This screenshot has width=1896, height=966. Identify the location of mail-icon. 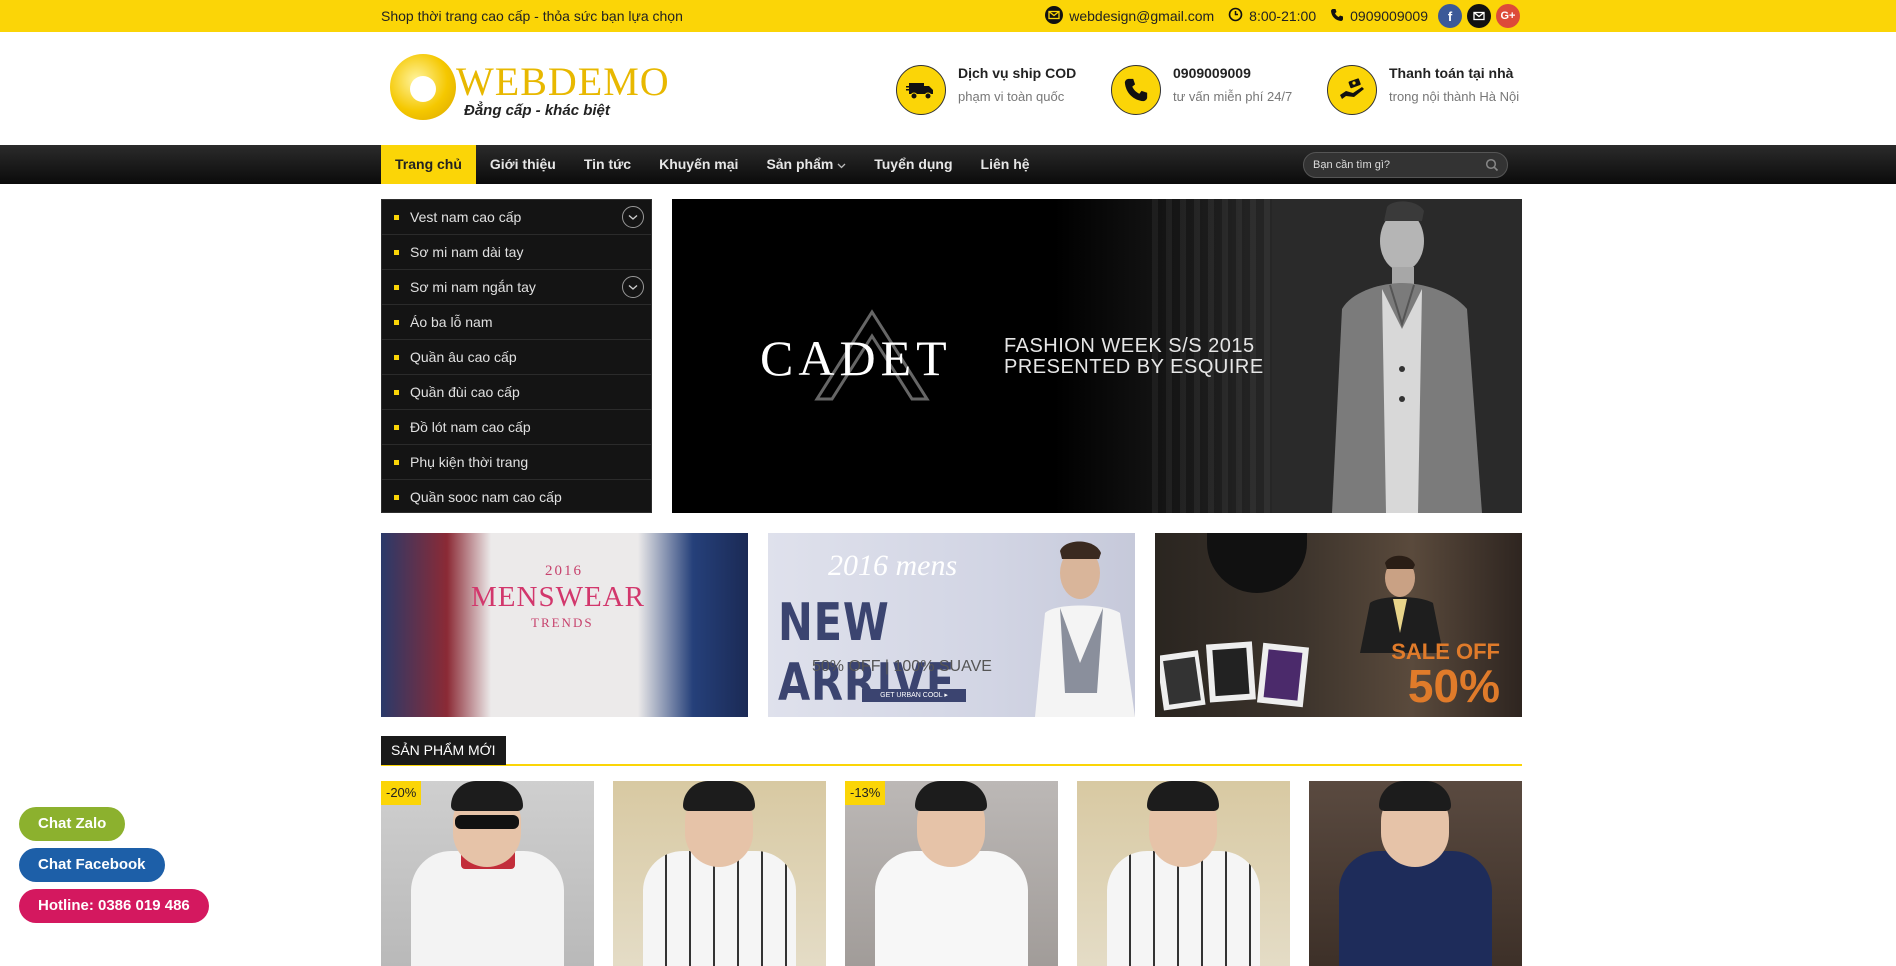
(1054, 16).